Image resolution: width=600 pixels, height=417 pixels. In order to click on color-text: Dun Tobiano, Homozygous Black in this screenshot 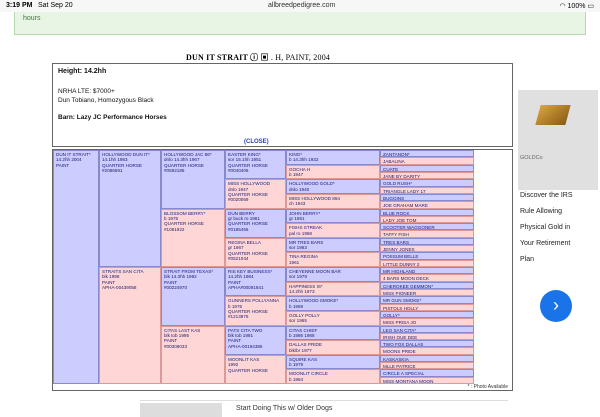, I will do `click(106, 100)`.